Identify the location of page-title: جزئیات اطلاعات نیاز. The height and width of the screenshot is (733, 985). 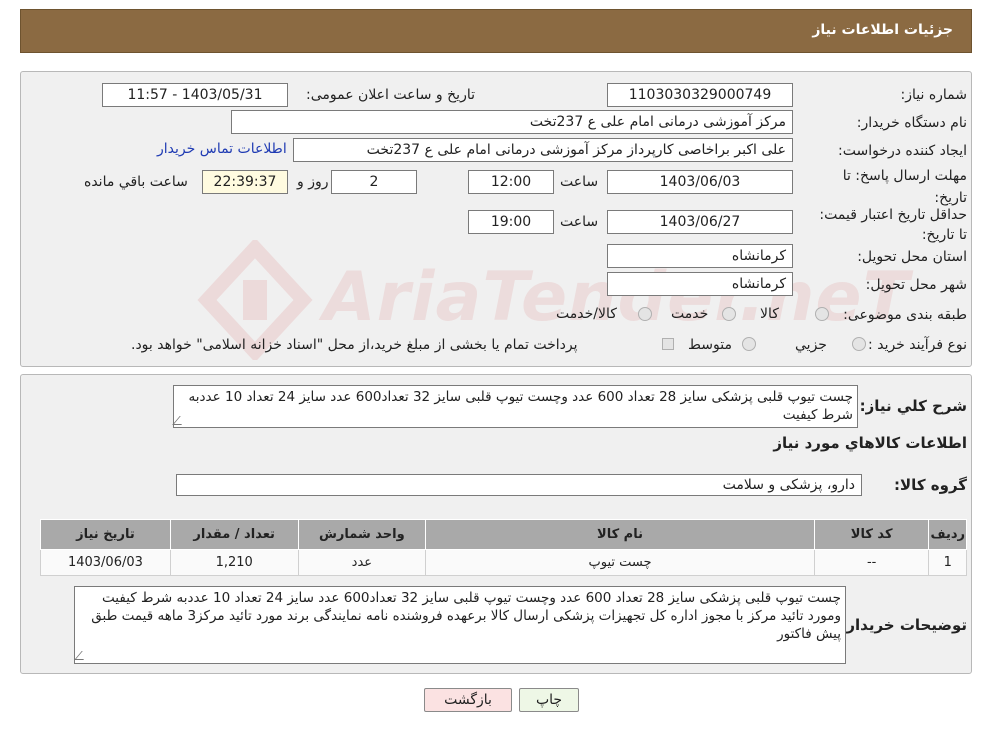
(882, 30).